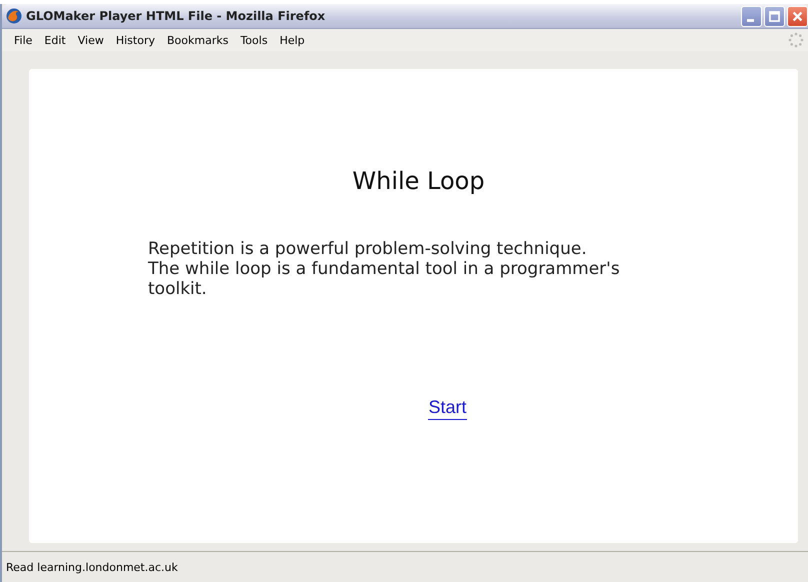 This screenshot has height=582, width=808. What do you see at coordinates (292, 40) in the screenshot?
I see `menu-item: Help` at bounding box center [292, 40].